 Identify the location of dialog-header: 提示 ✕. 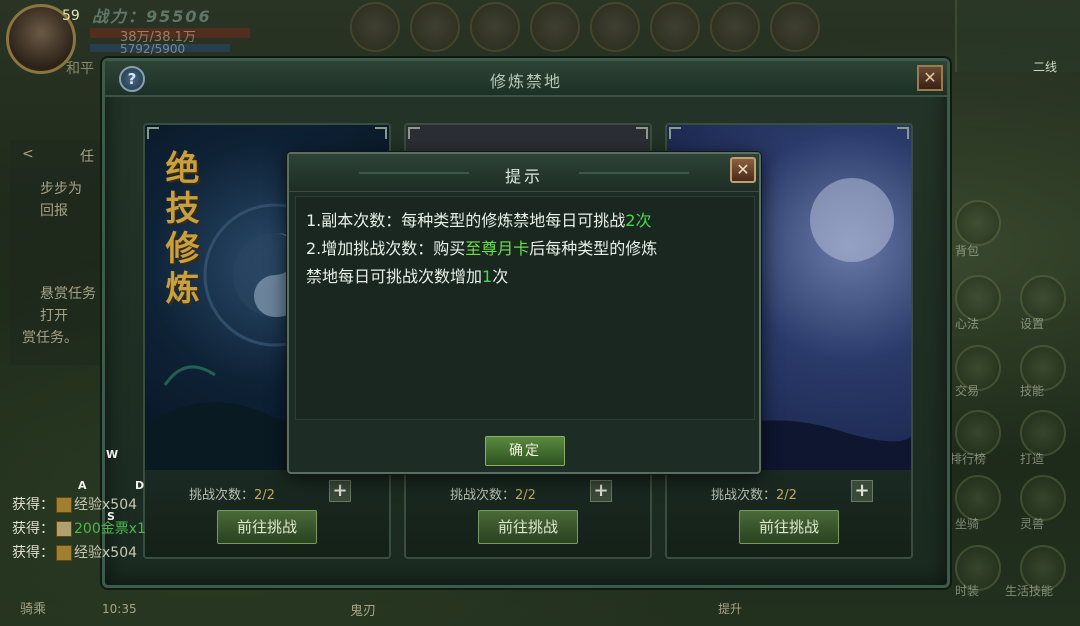
(524, 173).